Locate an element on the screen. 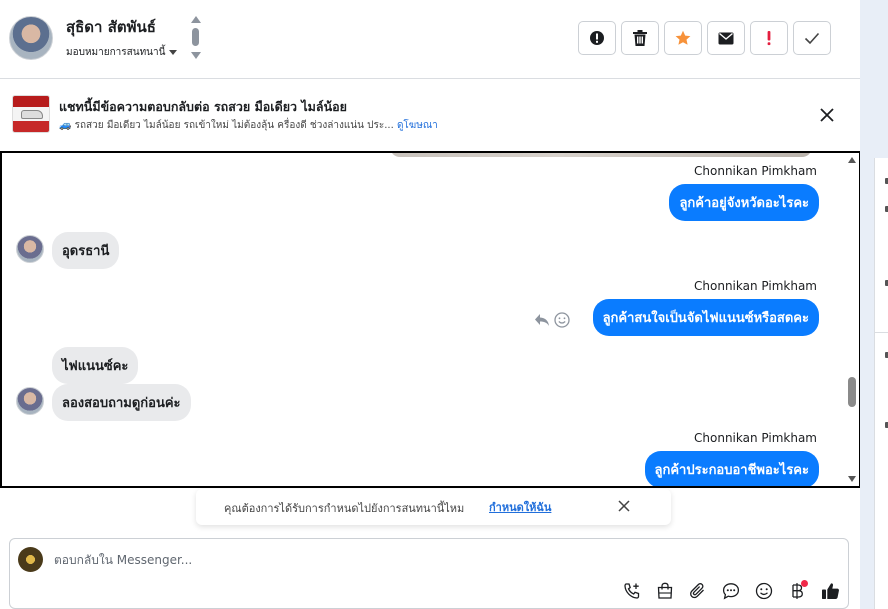 This screenshot has width=888, height=609. scroll-up-icon is located at coordinates (852, 160).